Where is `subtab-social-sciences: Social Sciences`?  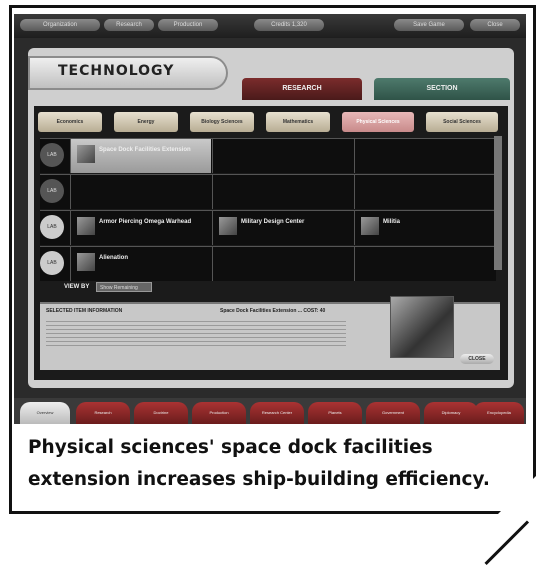 subtab-social-sciences: Social Sciences is located at coordinates (462, 122).